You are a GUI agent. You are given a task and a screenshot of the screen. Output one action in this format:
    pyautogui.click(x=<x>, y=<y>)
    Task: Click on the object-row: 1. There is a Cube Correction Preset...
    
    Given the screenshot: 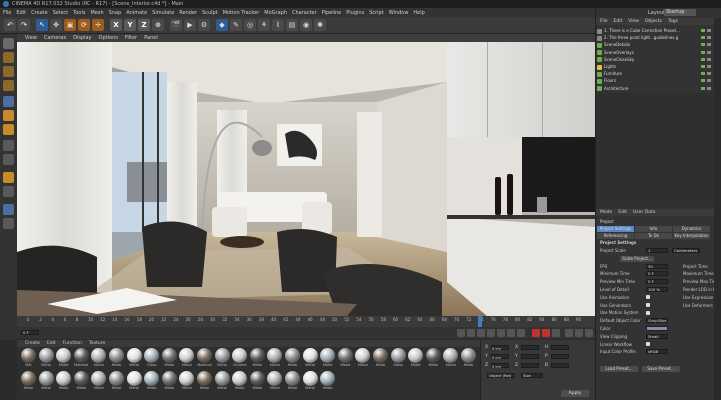 What is the action you would take?
    pyautogui.click(x=655, y=30)
    